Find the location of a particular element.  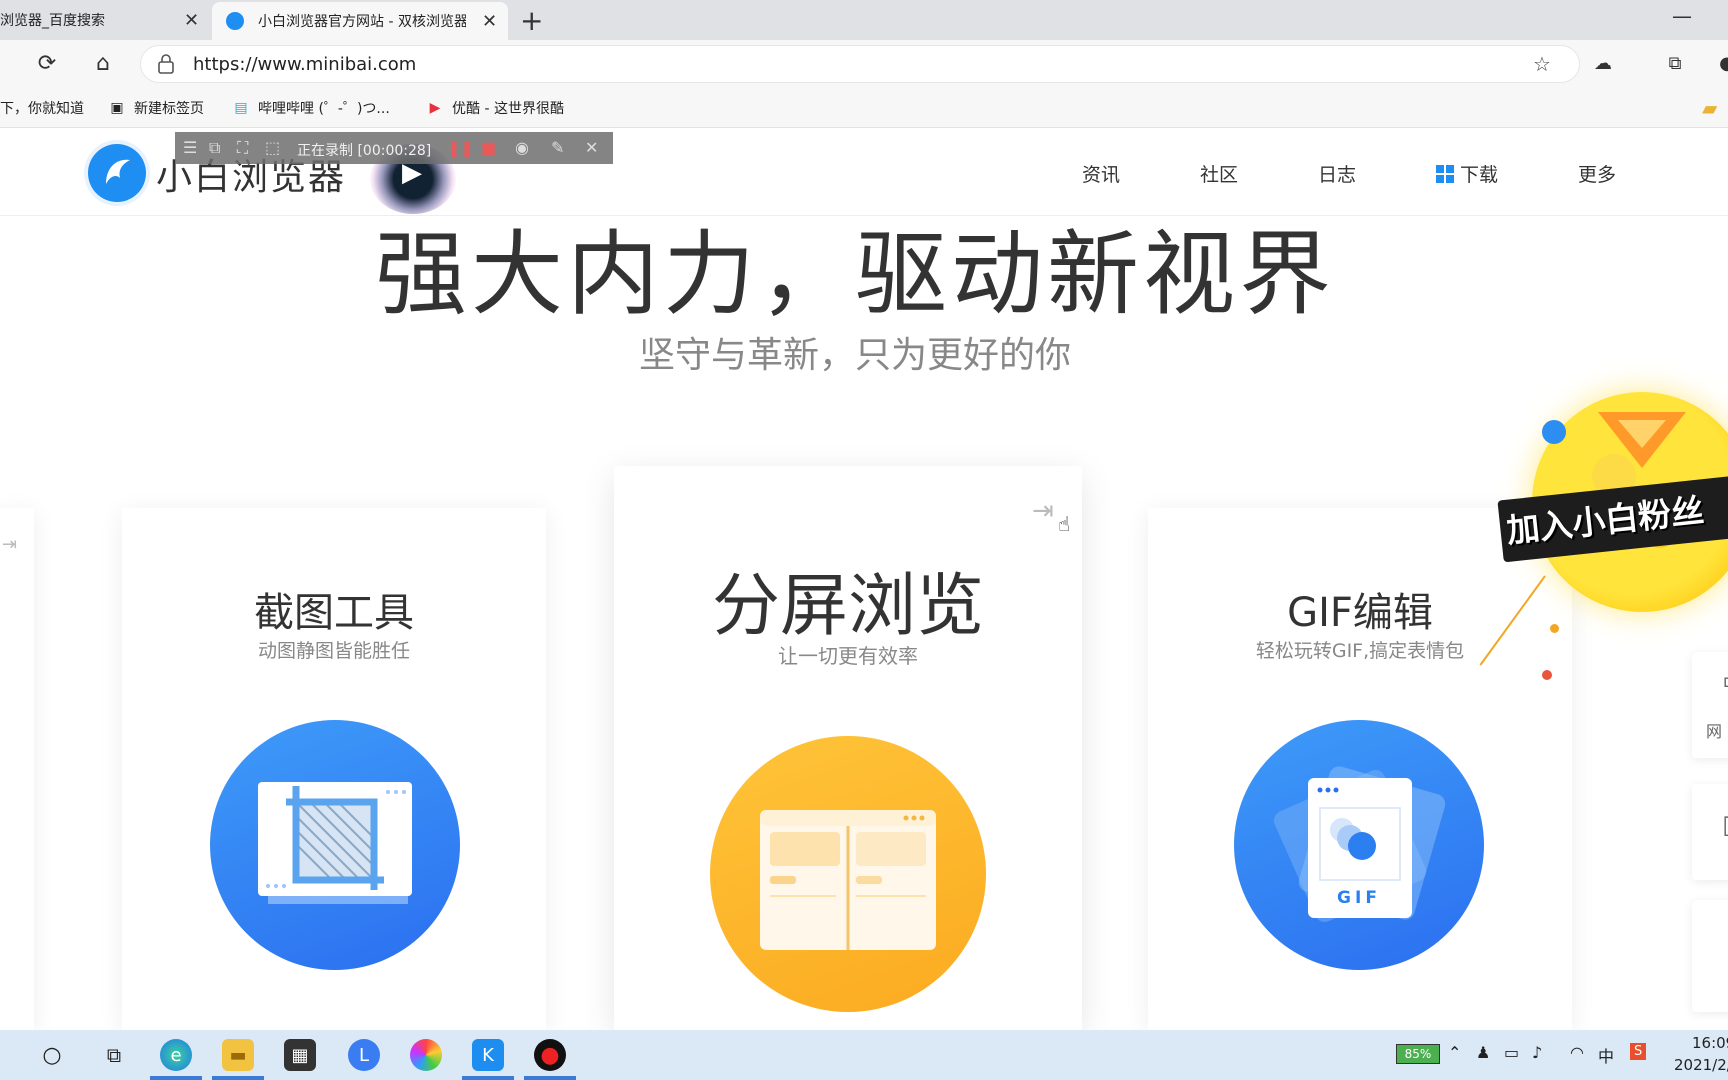

window-icon: ⧉ is located at coordinates (214, 148).